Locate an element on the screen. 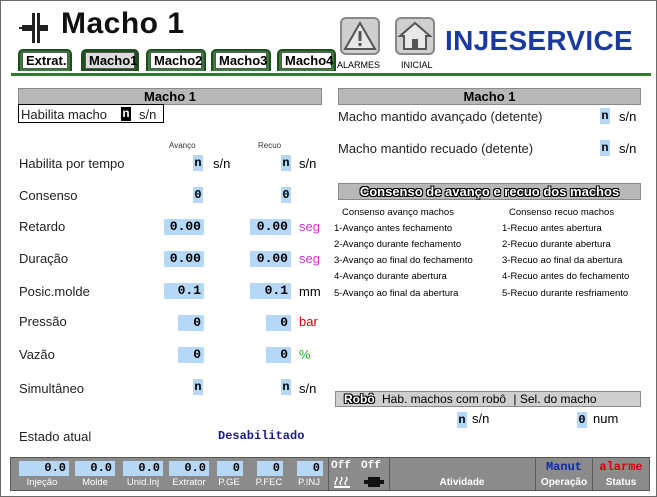 The width and height of the screenshot is (657, 497). consenso-avanco-item: 3-Avanço ao final do fechamento is located at coordinates (403, 260).